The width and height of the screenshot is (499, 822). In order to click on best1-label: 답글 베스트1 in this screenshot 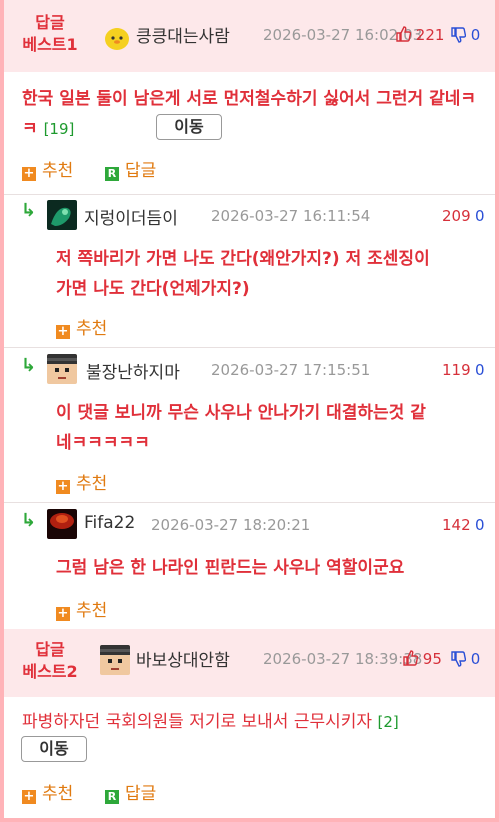, I will do `click(50, 33)`.